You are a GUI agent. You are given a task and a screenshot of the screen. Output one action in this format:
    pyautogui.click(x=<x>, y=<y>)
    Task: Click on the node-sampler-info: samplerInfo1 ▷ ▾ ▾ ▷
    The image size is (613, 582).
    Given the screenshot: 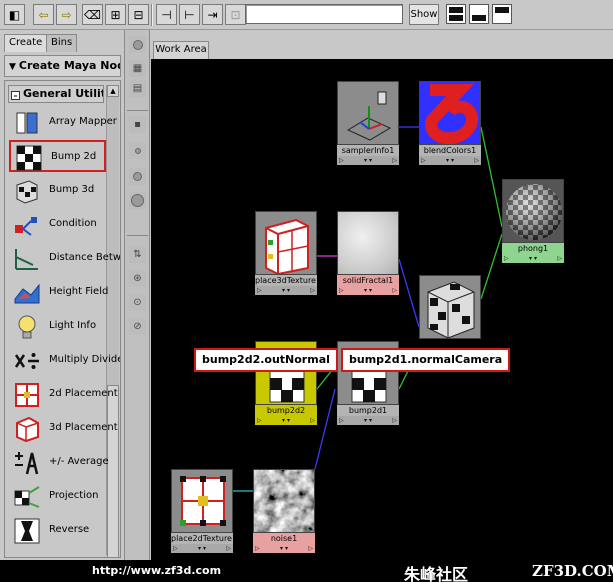 What is the action you would take?
    pyautogui.click(x=368, y=127)
    